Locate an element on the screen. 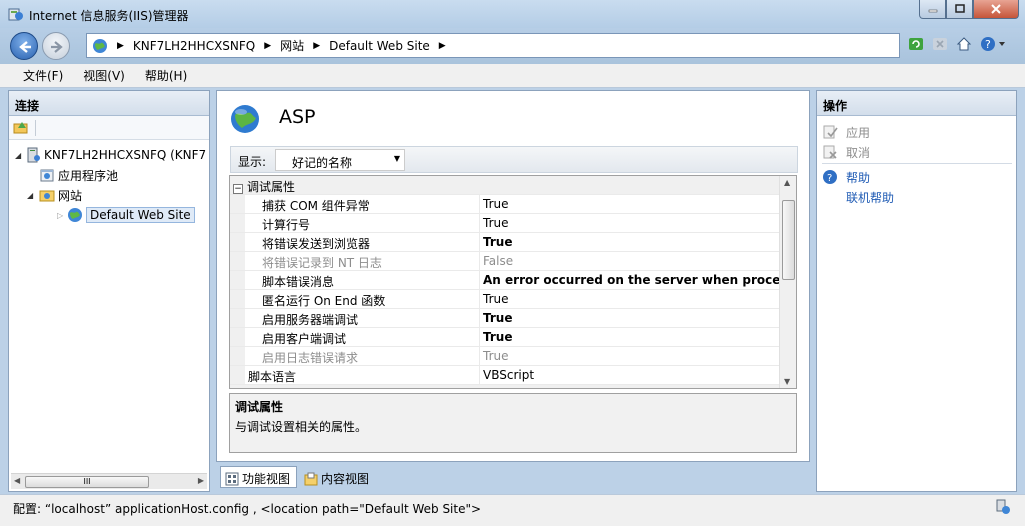 This screenshot has width=1025, height=526. tree-label-default-site: Default Web Site is located at coordinates (140, 215).